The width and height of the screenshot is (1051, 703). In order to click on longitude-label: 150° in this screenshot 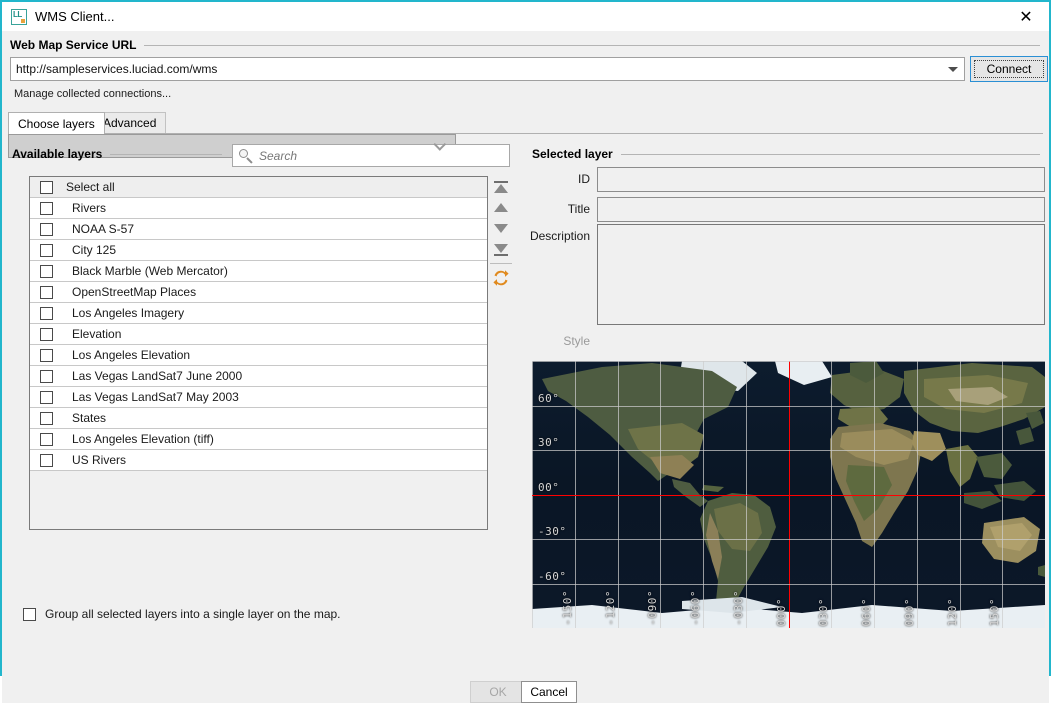, I will do `click(995, 612)`.